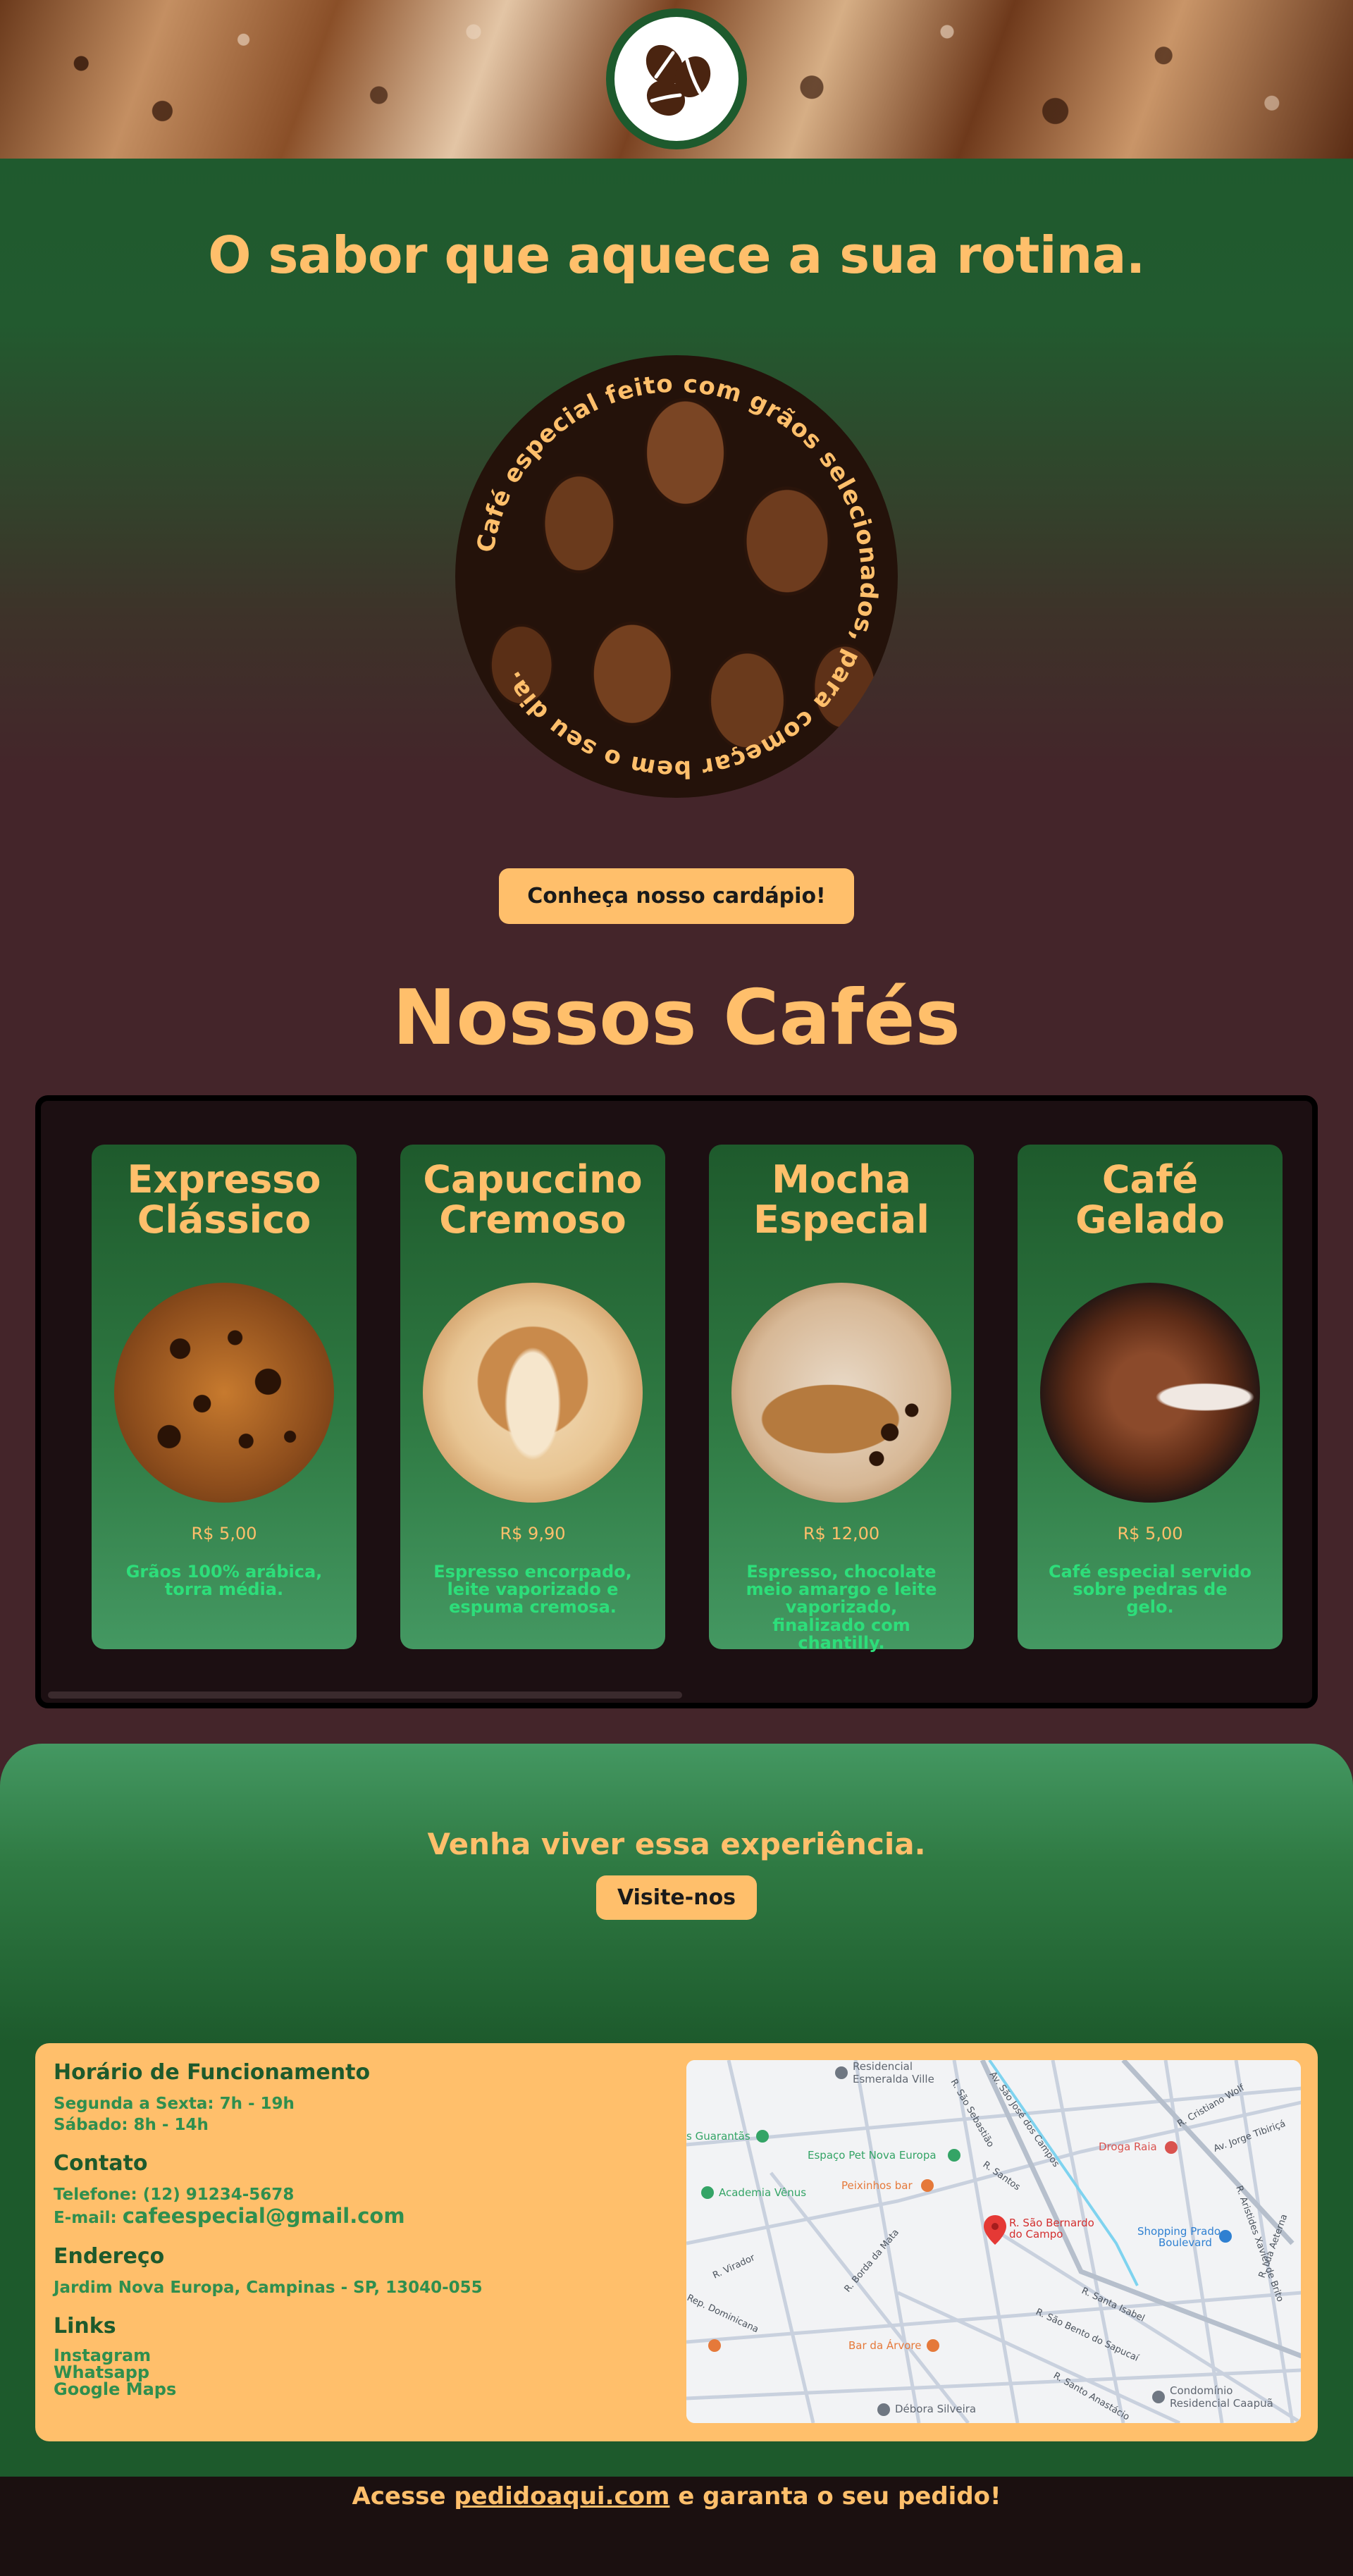 This screenshot has height=2576, width=1353. Describe the element at coordinates (1202, 2390) in the screenshot. I see `map-label: Condomínio` at that location.